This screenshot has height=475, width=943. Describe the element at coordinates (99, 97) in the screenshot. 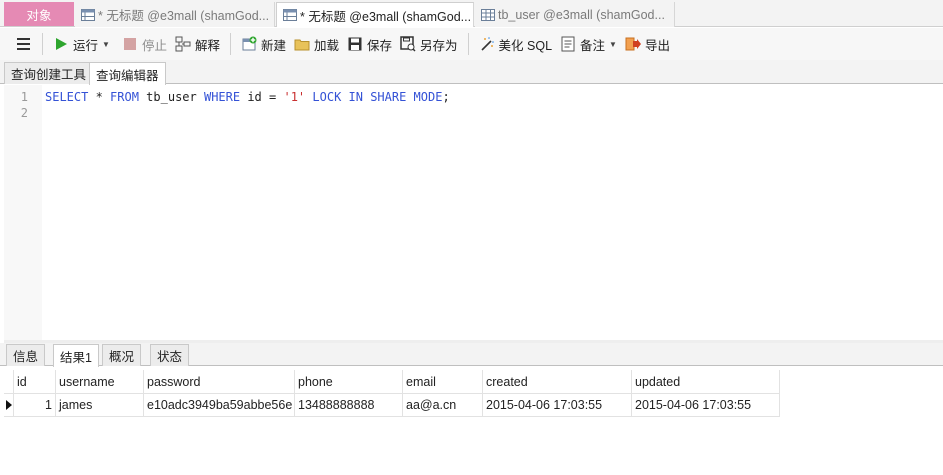

I see `sql-text: *` at that location.